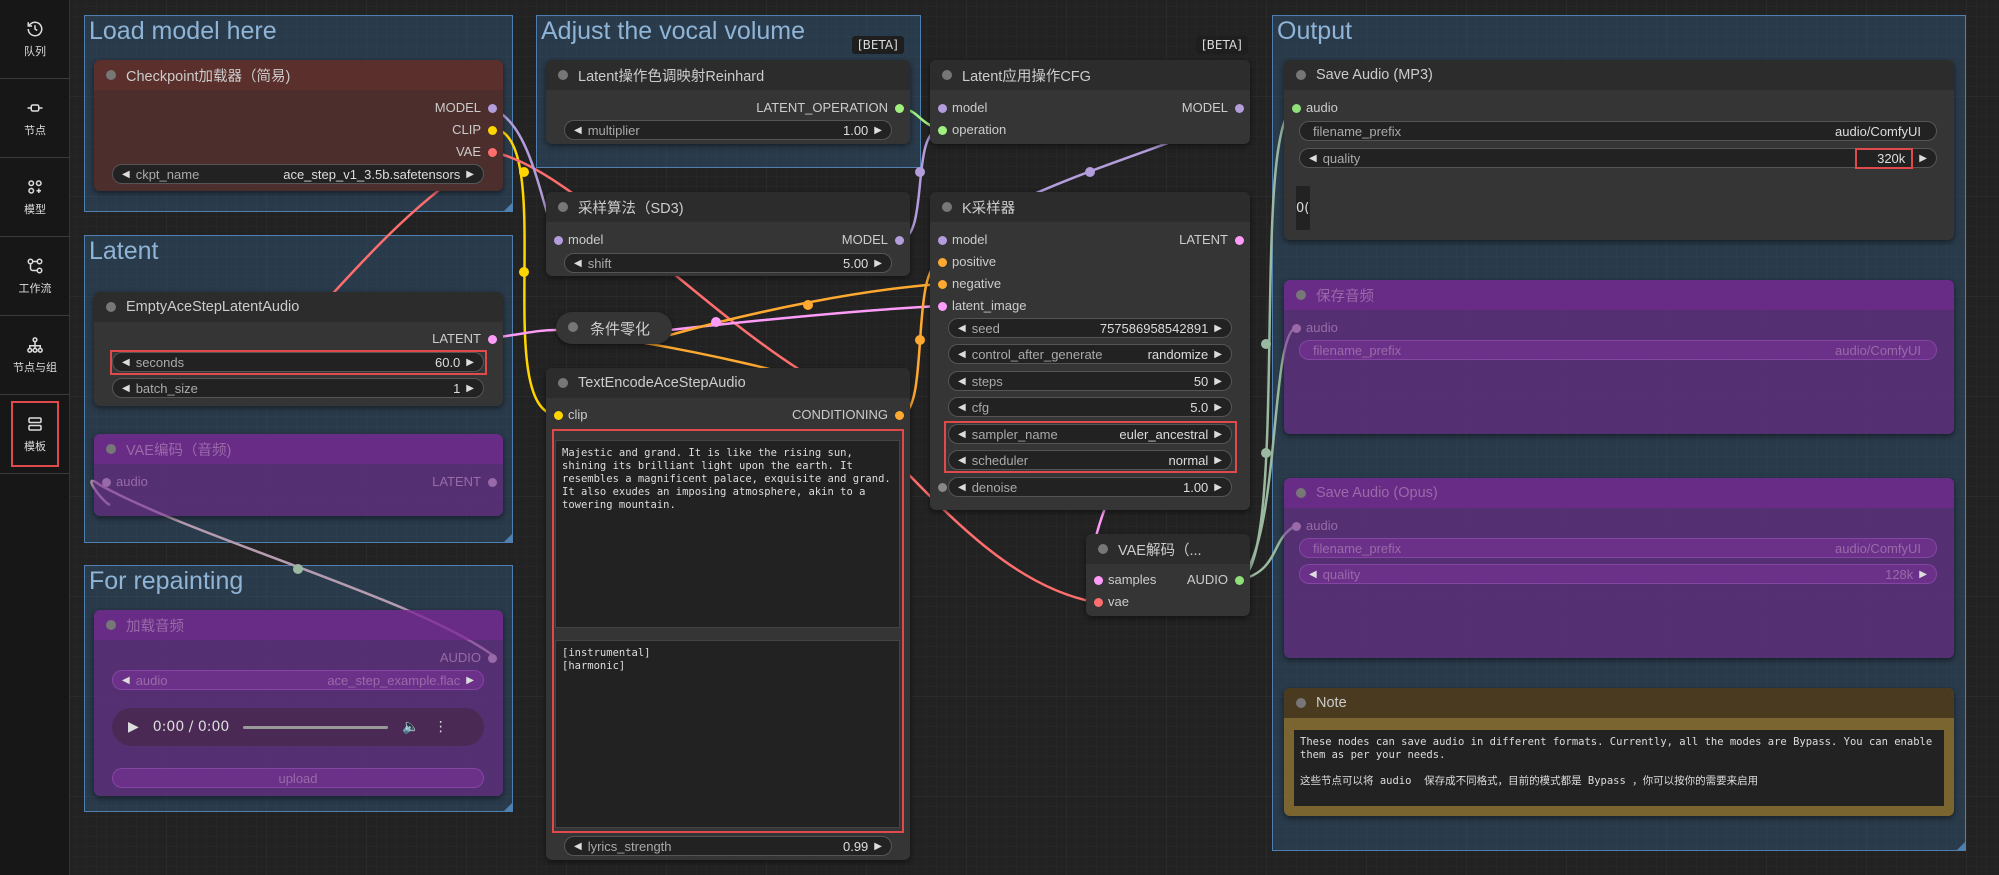  Describe the element at coordinates (298, 251) in the screenshot. I see `group-title: Latent` at that location.